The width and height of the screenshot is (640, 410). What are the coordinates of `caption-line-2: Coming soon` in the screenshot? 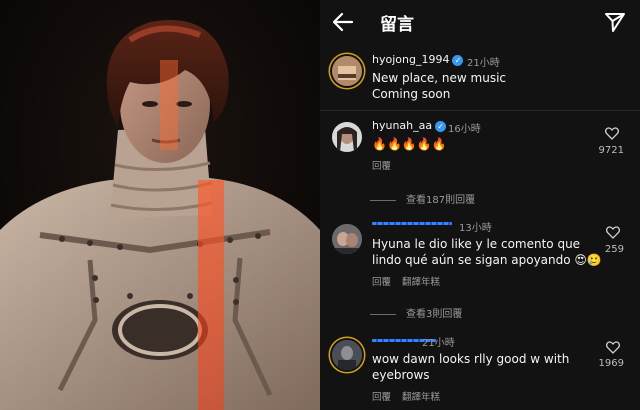 It's located at (411, 94).